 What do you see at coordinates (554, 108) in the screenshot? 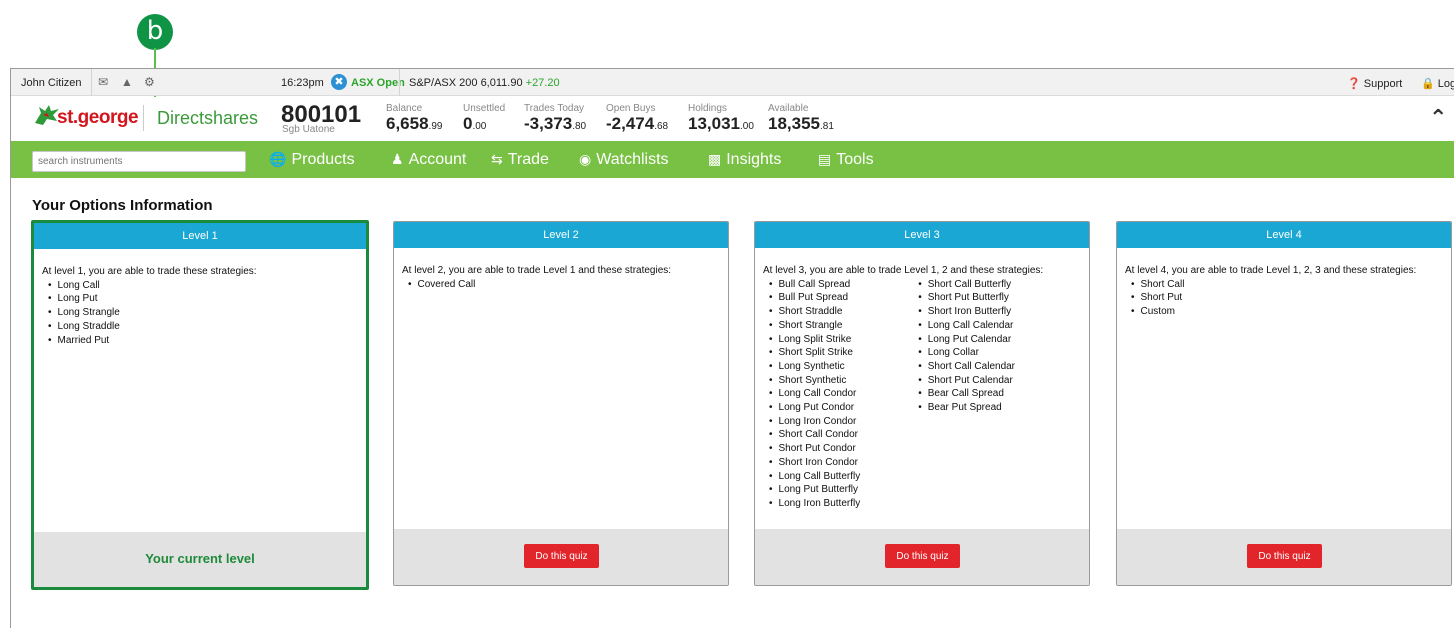
I see `stat-label: Trades Today` at bounding box center [554, 108].